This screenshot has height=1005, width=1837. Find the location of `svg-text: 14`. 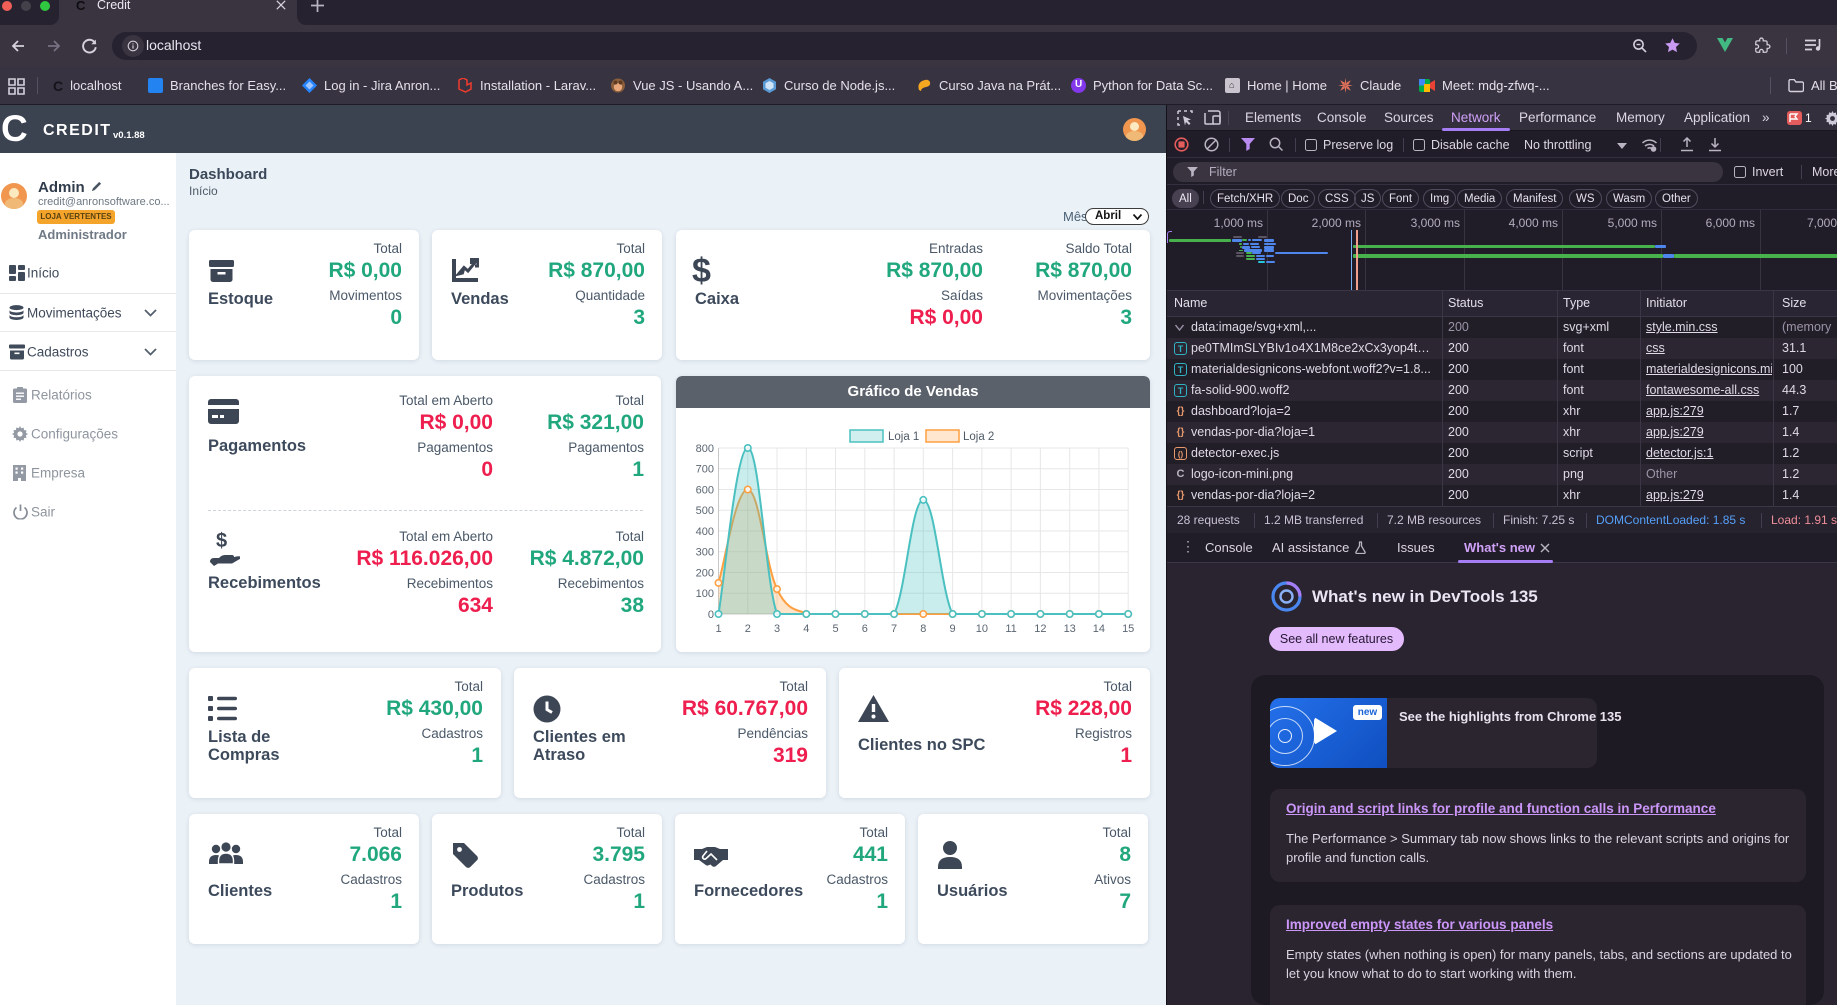

svg-text: 14 is located at coordinates (1099, 629).